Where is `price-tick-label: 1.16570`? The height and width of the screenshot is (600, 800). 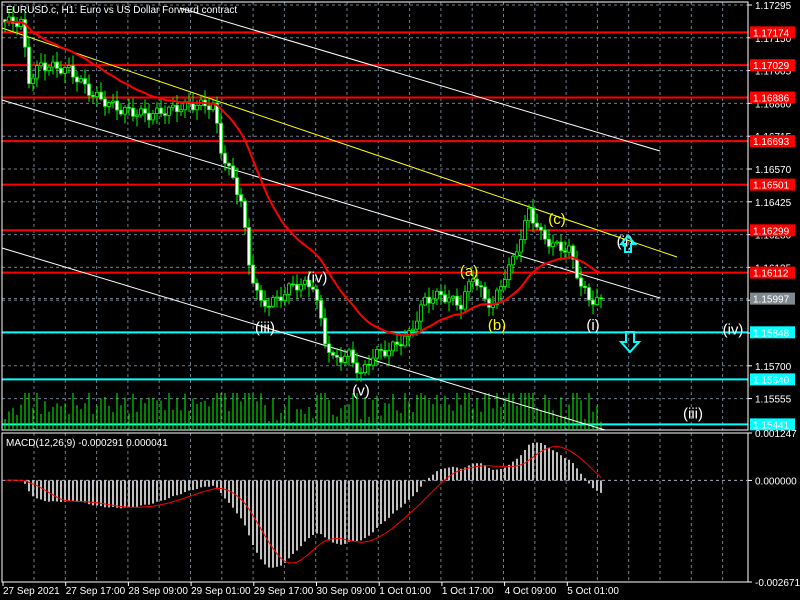 price-tick-label: 1.16570 is located at coordinates (773, 170).